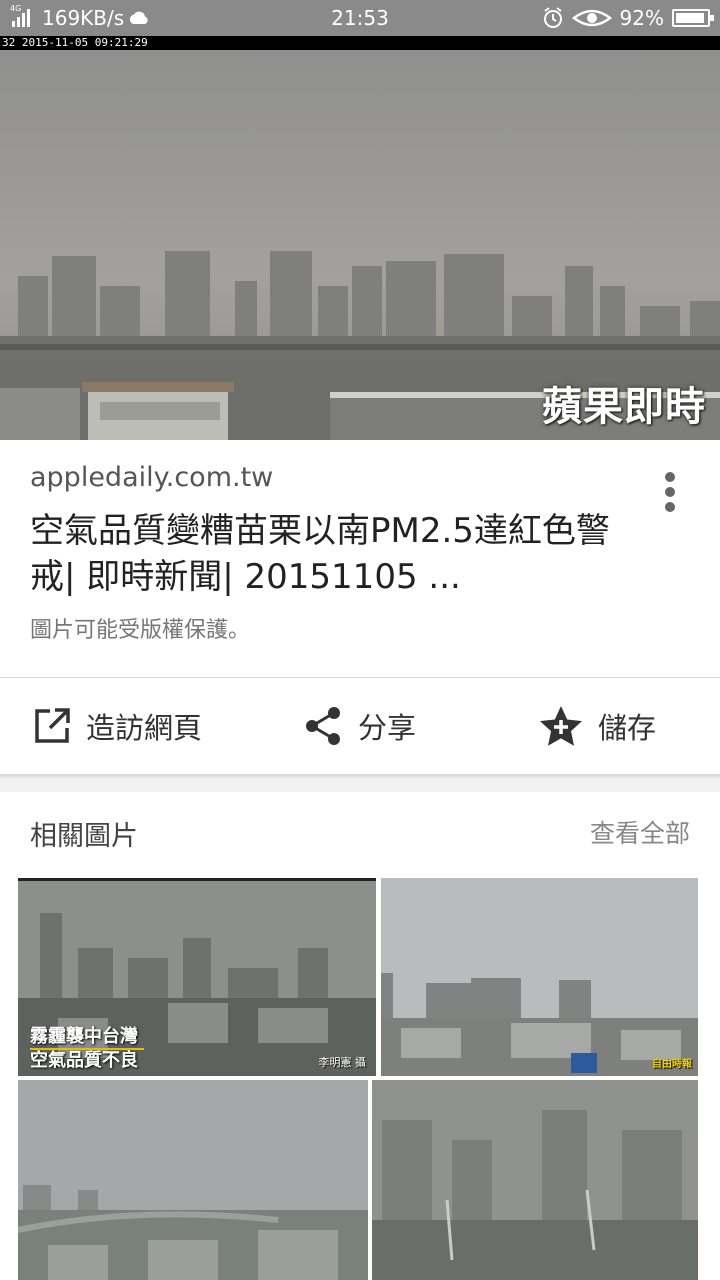  What do you see at coordinates (84, 836) in the screenshot?
I see `related-images-header: 相關圖片` at bounding box center [84, 836].